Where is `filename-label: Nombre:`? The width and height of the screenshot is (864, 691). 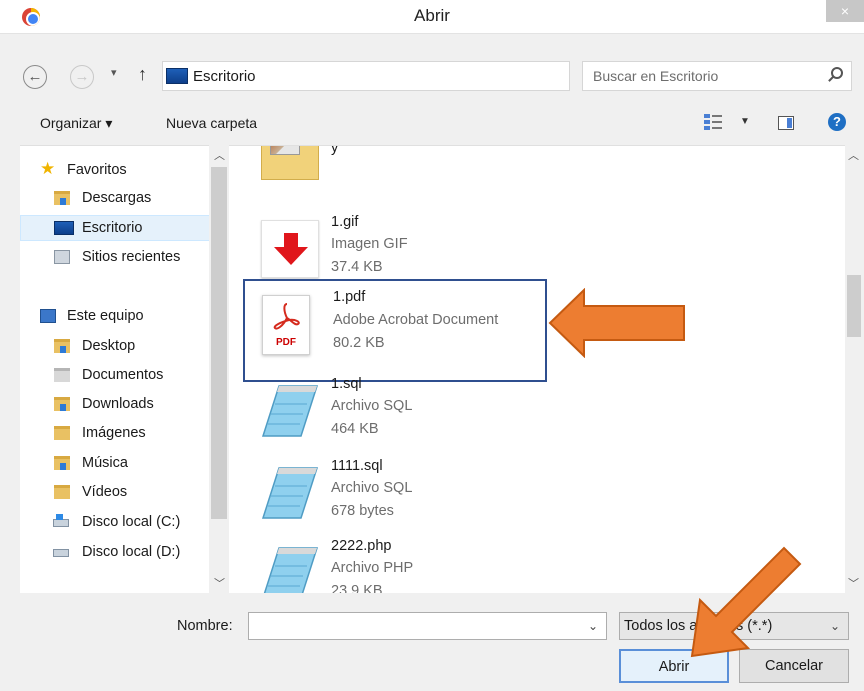
filename-label: Nombre: is located at coordinates (205, 626).